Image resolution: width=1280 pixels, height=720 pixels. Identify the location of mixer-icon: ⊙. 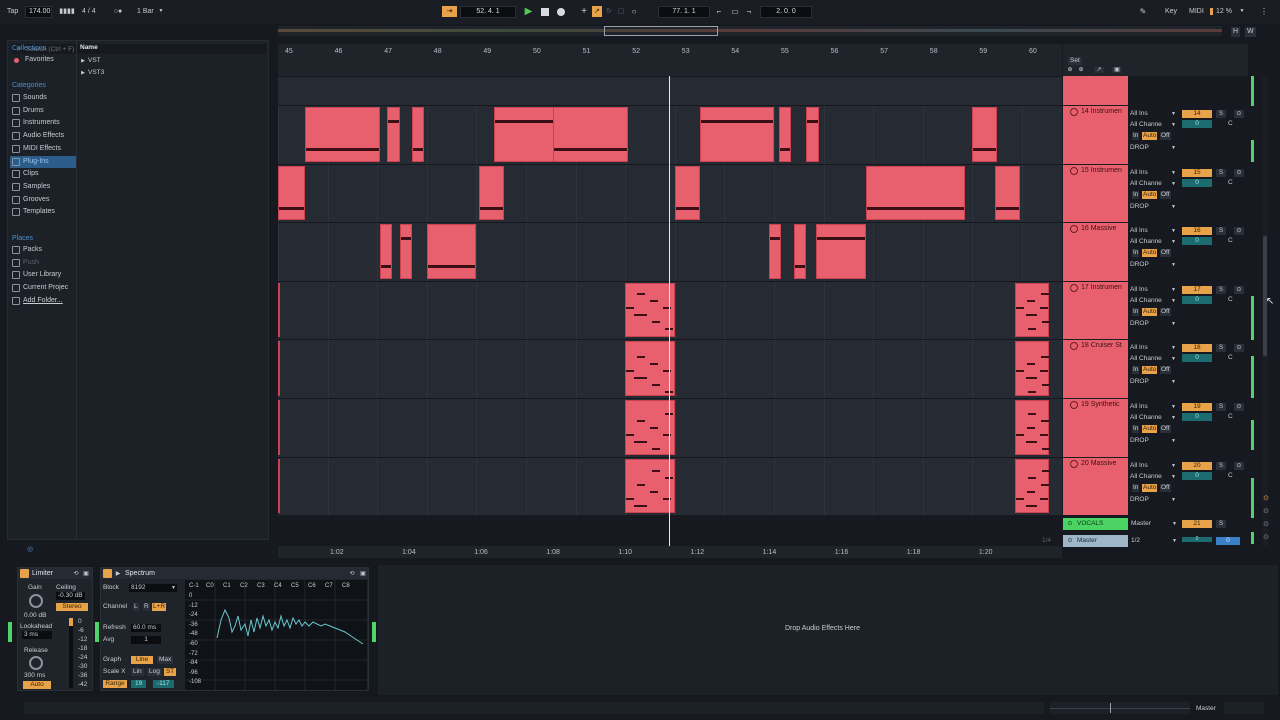
(1266, 537).